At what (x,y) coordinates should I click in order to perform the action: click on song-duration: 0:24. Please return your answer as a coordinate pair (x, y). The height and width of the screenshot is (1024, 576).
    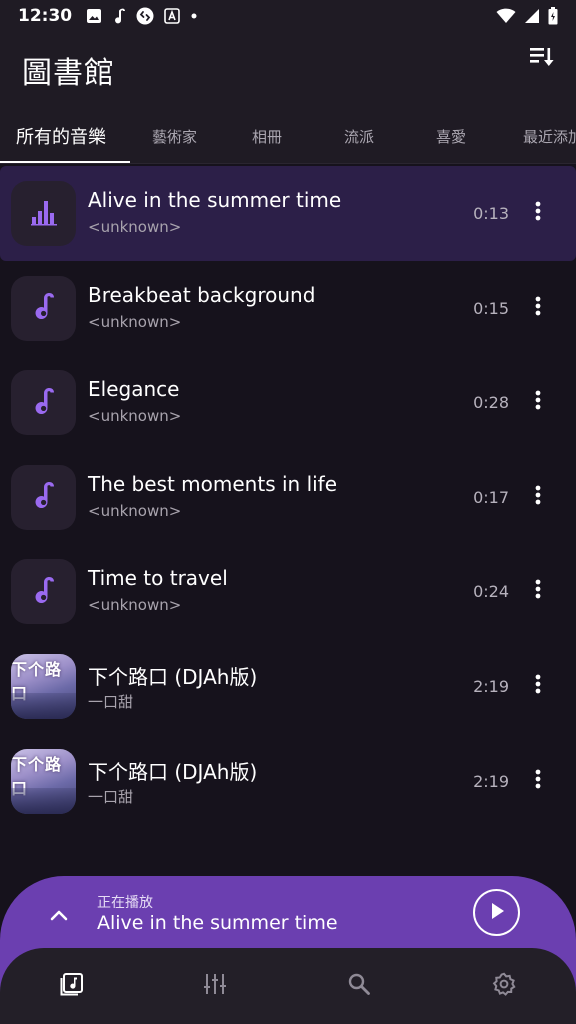
    Looking at the image, I should click on (491, 592).